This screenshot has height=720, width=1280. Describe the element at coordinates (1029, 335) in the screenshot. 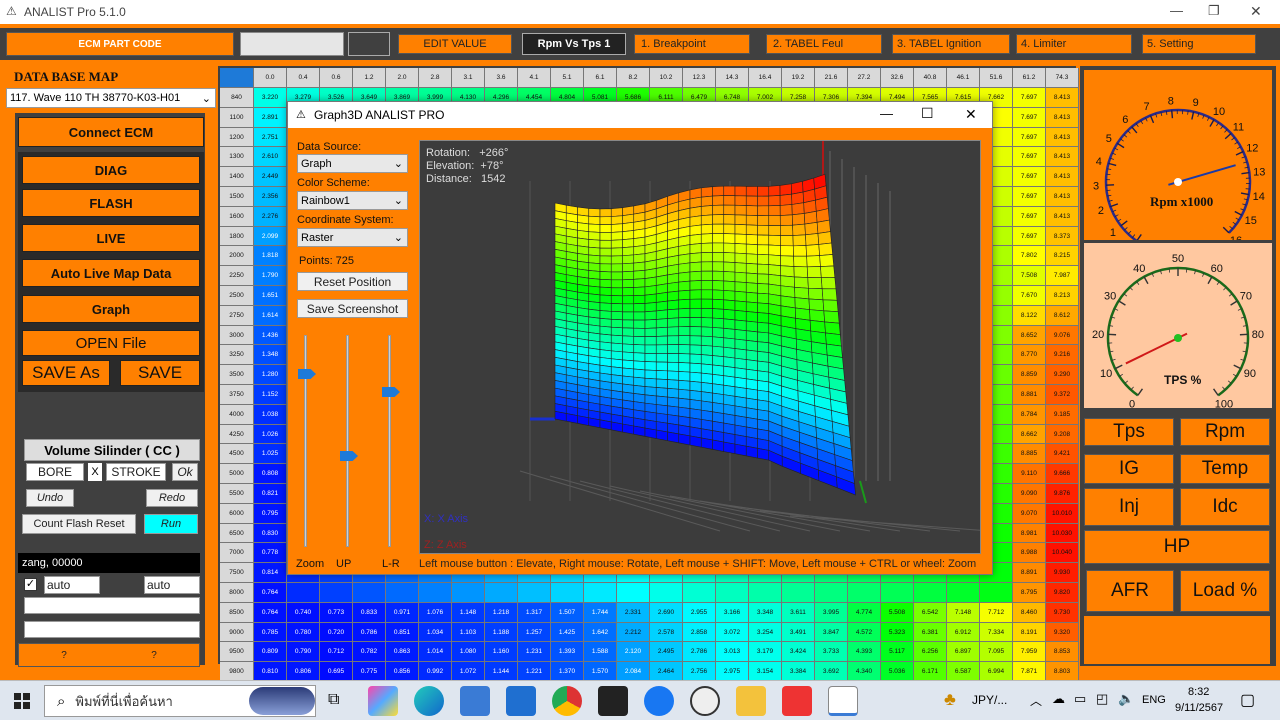

I see `table-cell: 8.652` at that location.